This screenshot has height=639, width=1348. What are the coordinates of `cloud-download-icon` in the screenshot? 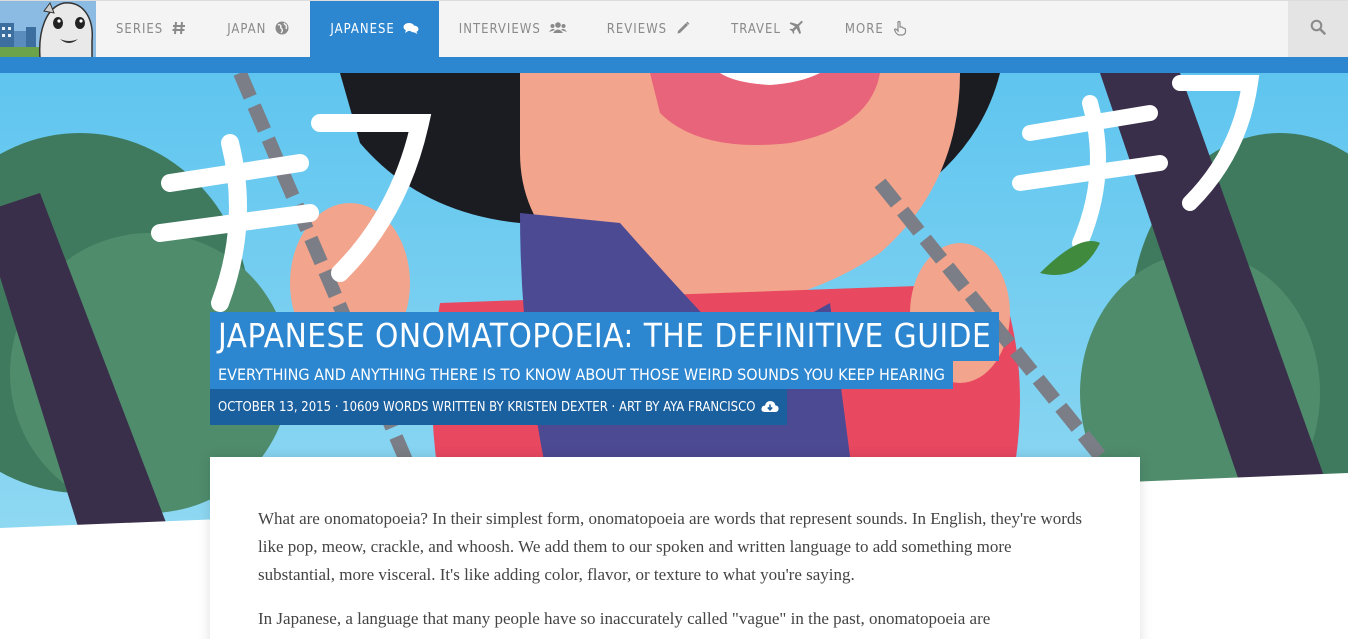 It's located at (770, 407).